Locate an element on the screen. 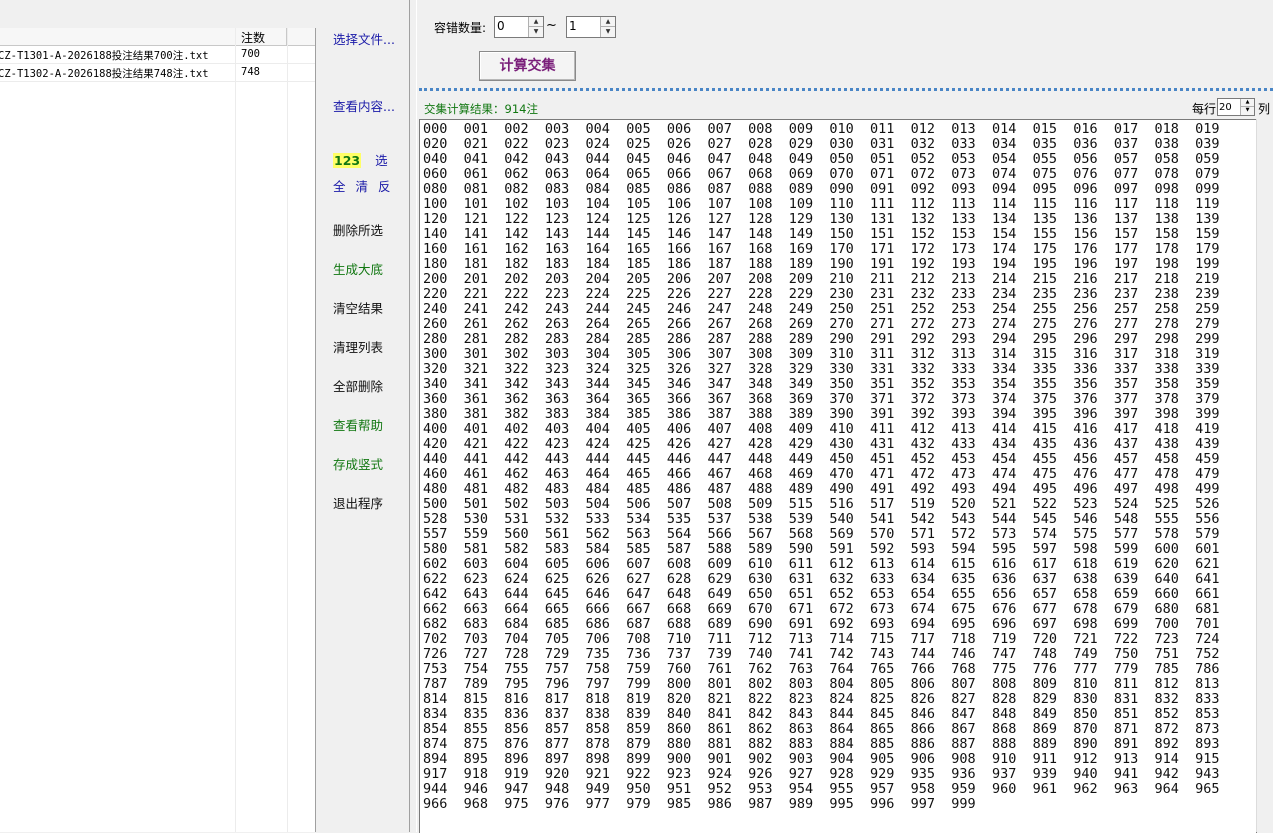 This screenshot has width=1273, height=833. delete-selected-button: 删除所选 is located at coordinates (358, 229).